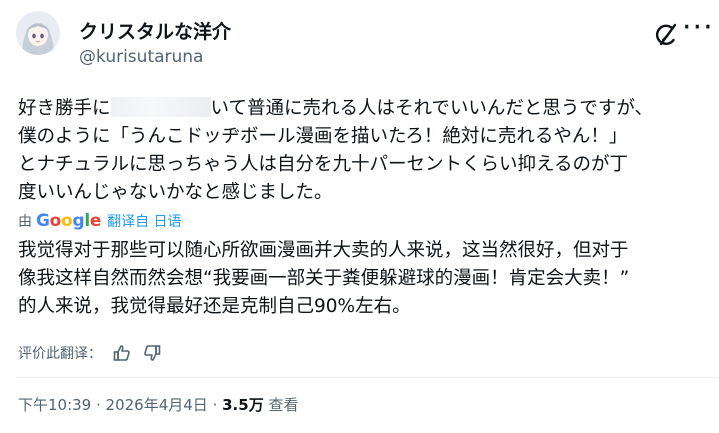 Image resolution: width=719 pixels, height=433 pixels. I want to click on more-icon: ···, so click(698, 27).